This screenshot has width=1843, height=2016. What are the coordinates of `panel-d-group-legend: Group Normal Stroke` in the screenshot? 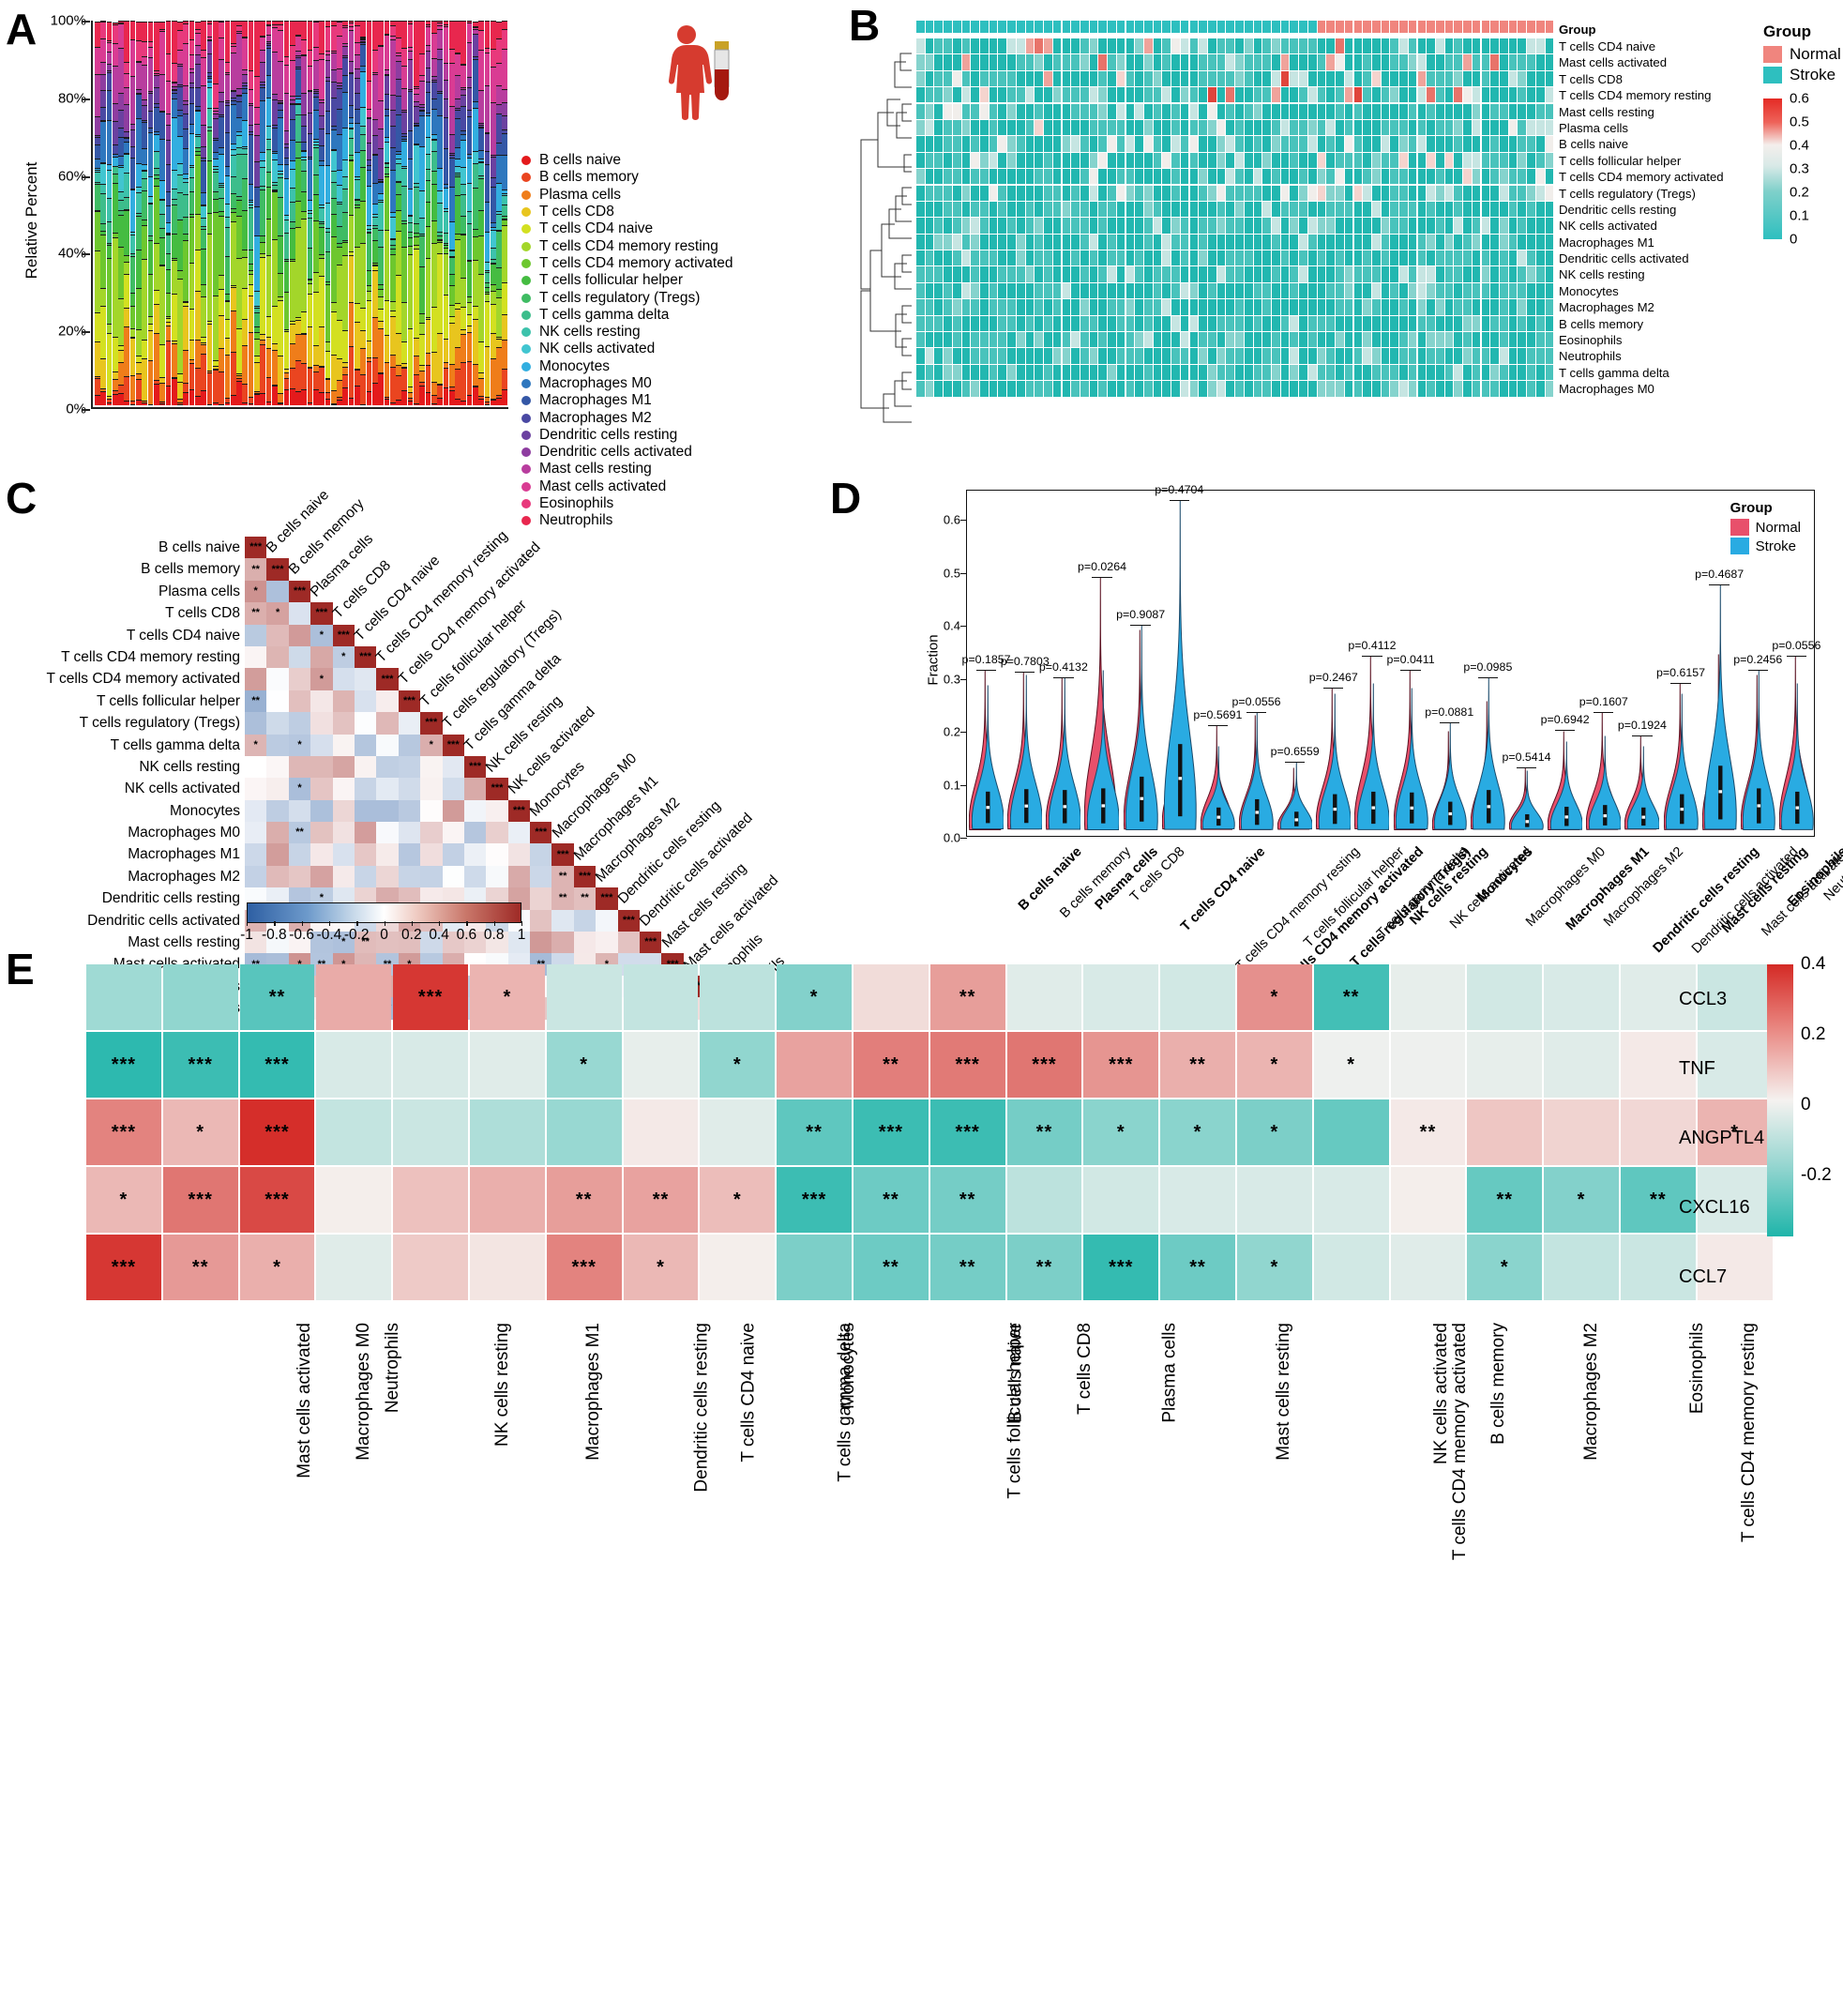 It's located at (1765, 527).